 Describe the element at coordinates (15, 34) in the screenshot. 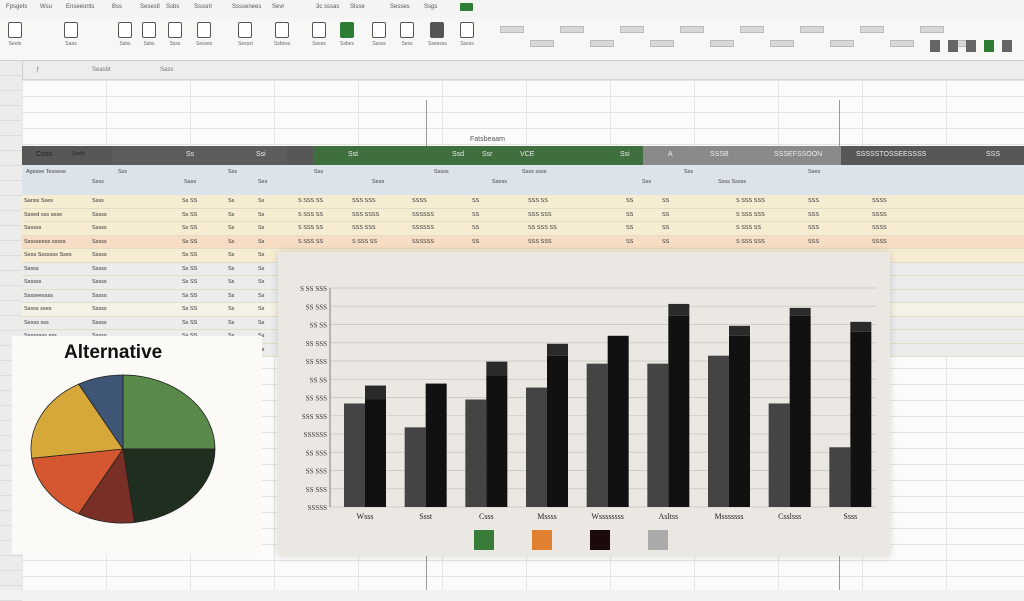

I see `ribbon-button: Seets` at that location.